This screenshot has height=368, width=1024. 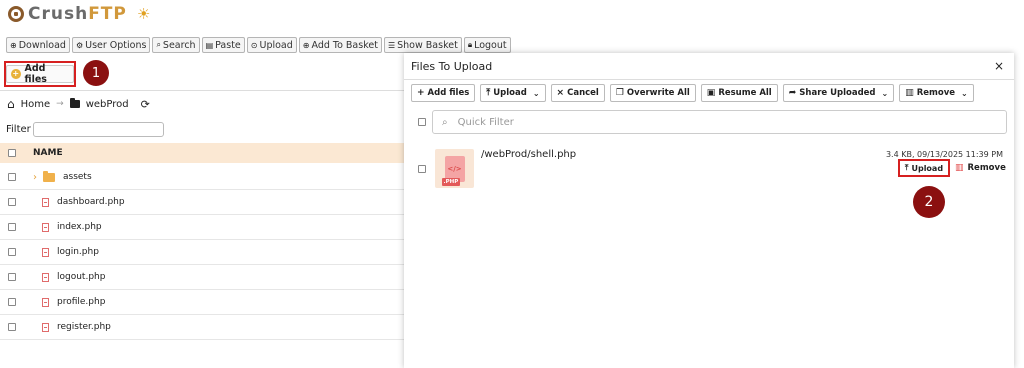 What do you see at coordinates (74, 103) in the screenshot?
I see `folder-icon` at bounding box center [74, 103].